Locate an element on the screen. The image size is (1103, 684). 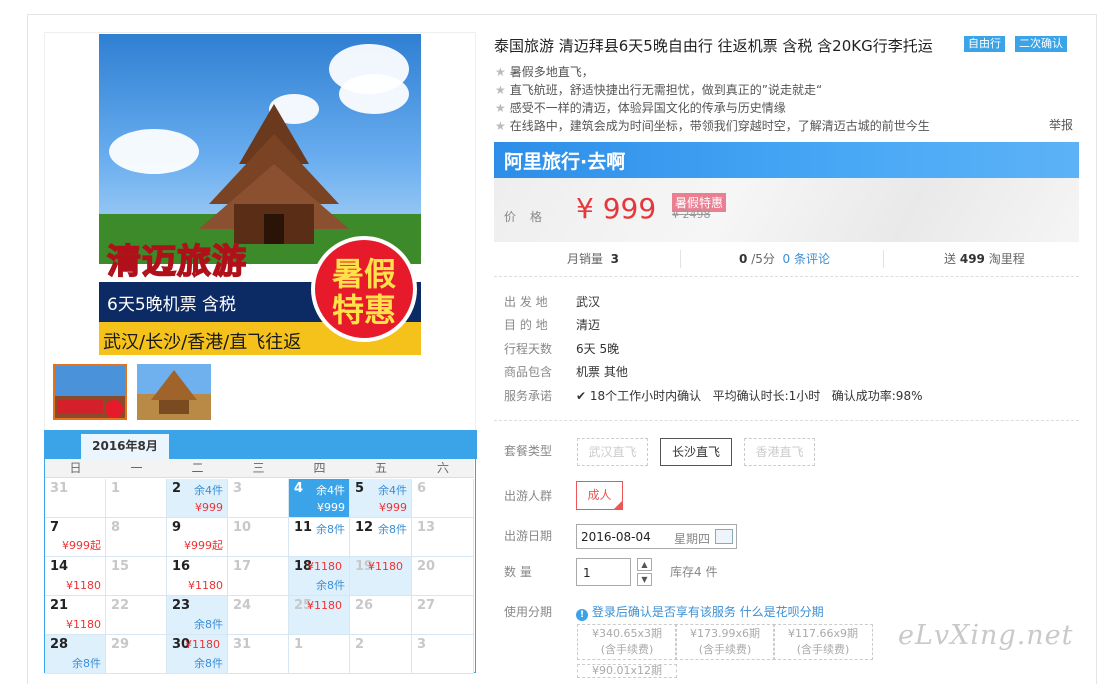
quantity-input: 1 is located at coordinates (603, 572).